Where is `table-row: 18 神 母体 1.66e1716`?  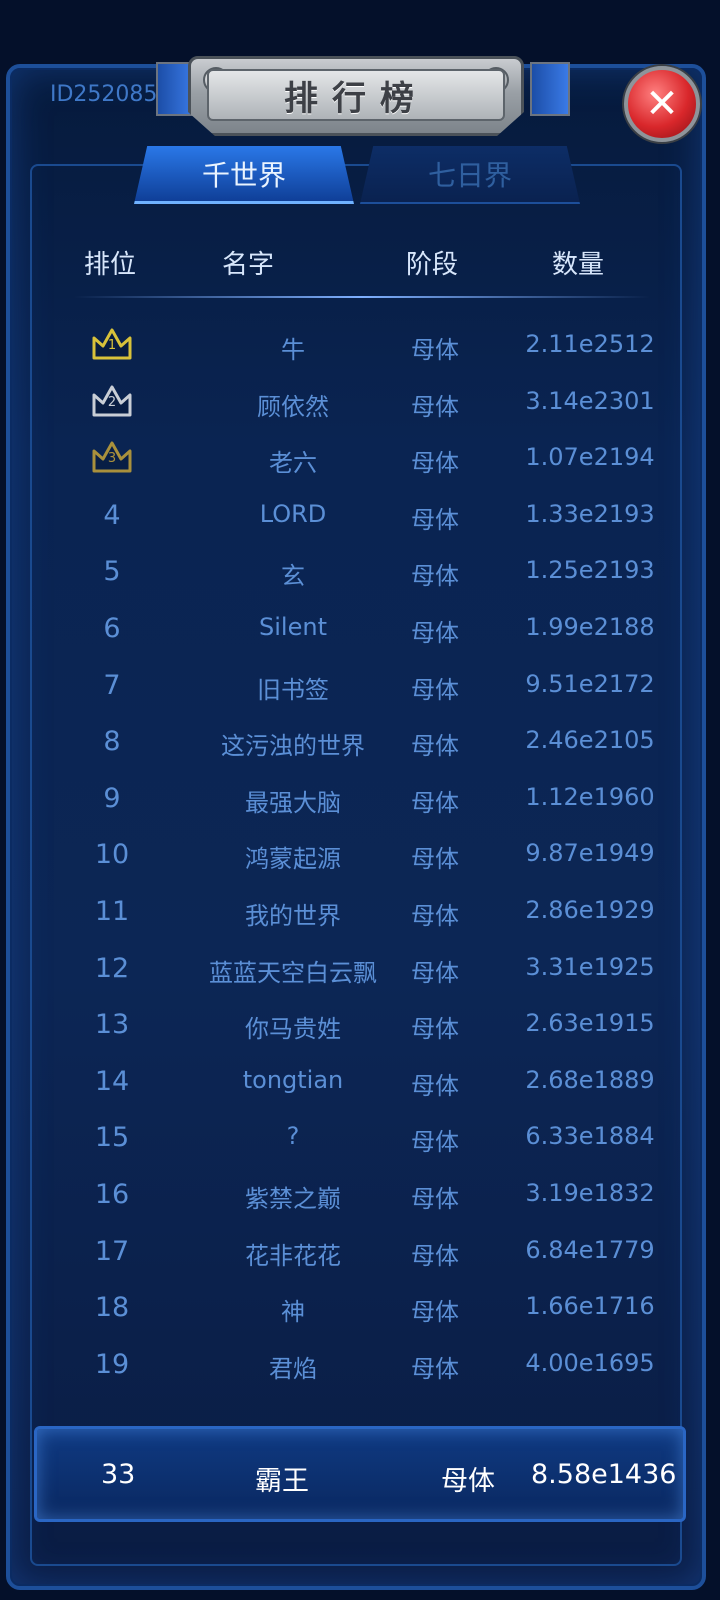 table-row: 18 神 母体 1.66e1716 is located at coordinates (370, 1306).